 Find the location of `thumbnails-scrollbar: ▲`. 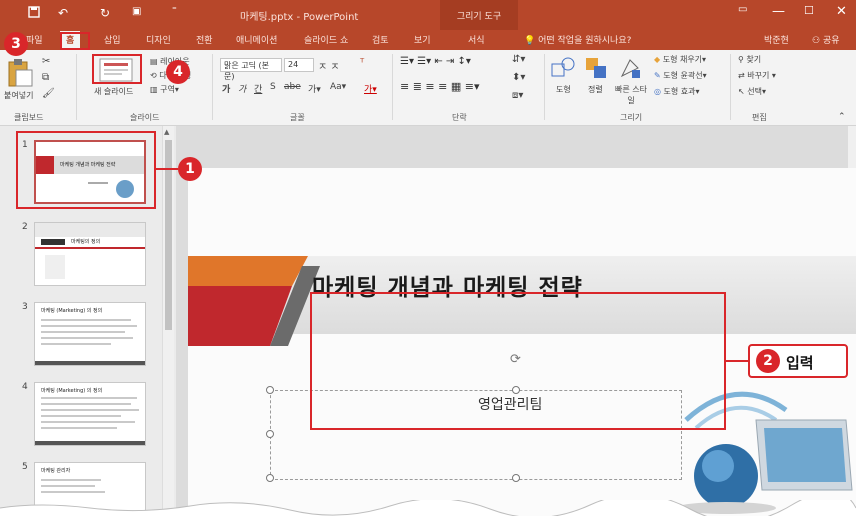

thumbnails-scrollbar: ▲ is located at coordinates (168, 321).